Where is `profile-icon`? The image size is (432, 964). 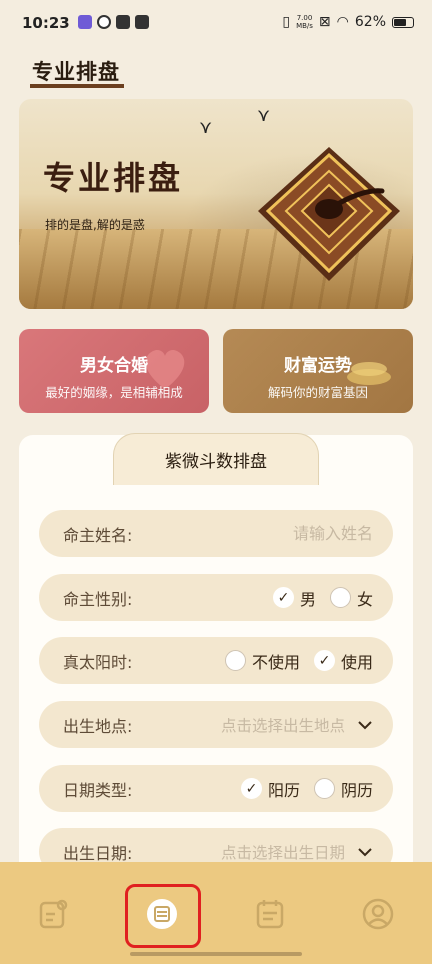 profile-icon is located at coordinates (378, 914).